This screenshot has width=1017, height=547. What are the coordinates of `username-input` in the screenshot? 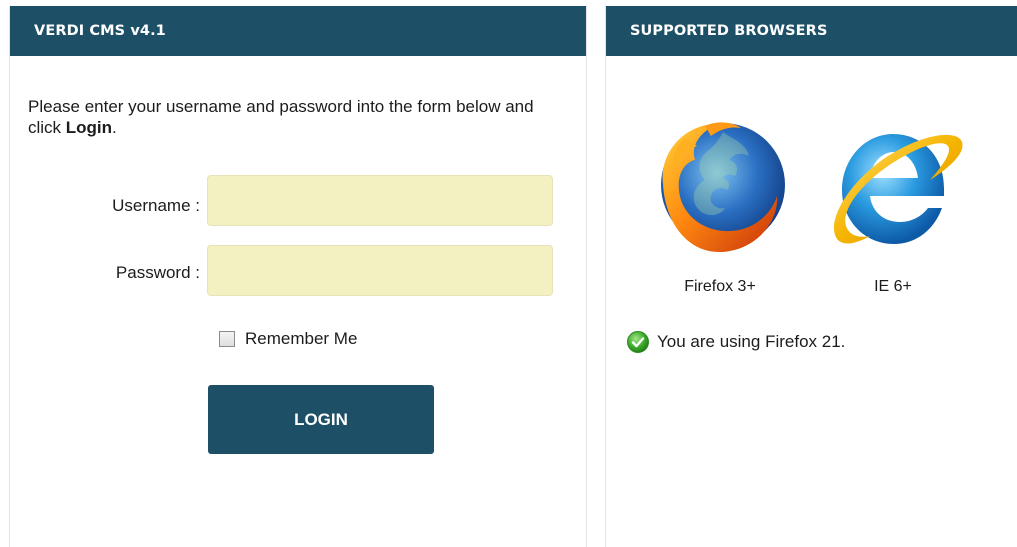 It's located at (380, 200).